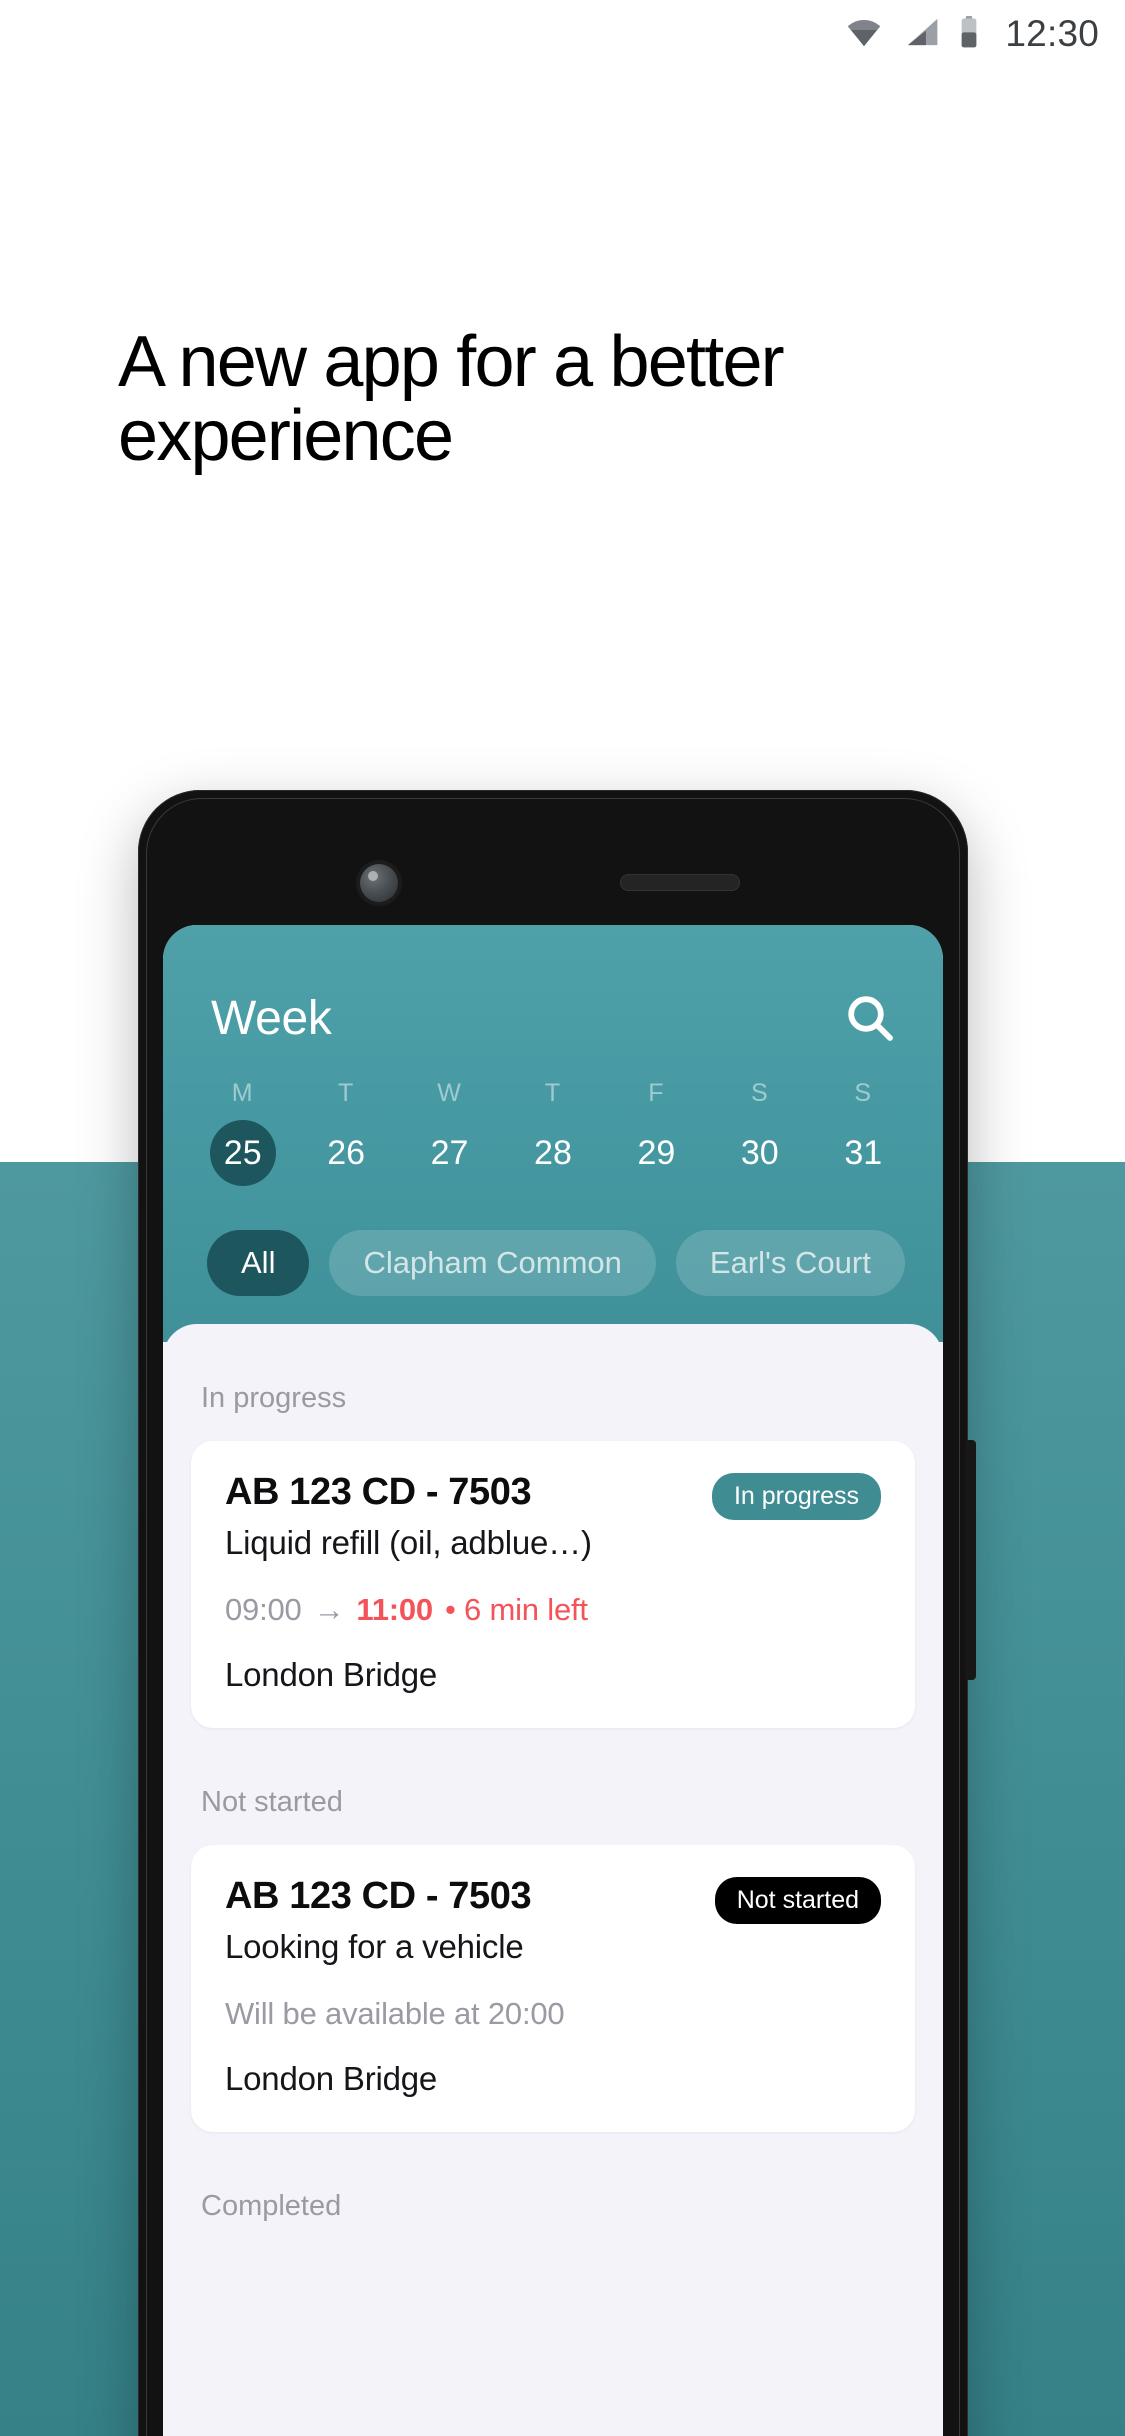 This screenshot has width=1125, height=2436. Describe the element at coordinates (797, 1900) in the screenshot. I see `status-badge: Not started` at that location.